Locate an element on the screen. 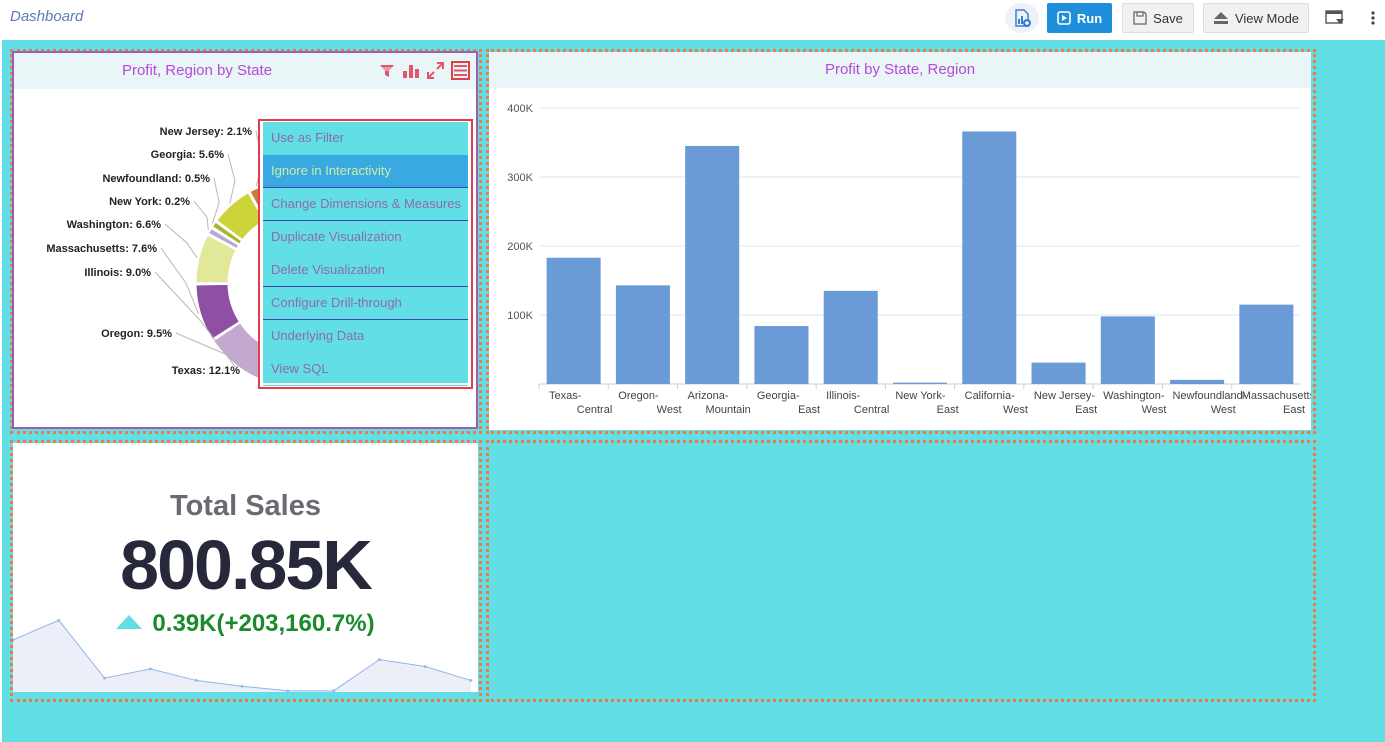 Image resolution: width=1385 pixels, height=742 pixels. vertical-dots-icon is located at coordinates (1373, 18).